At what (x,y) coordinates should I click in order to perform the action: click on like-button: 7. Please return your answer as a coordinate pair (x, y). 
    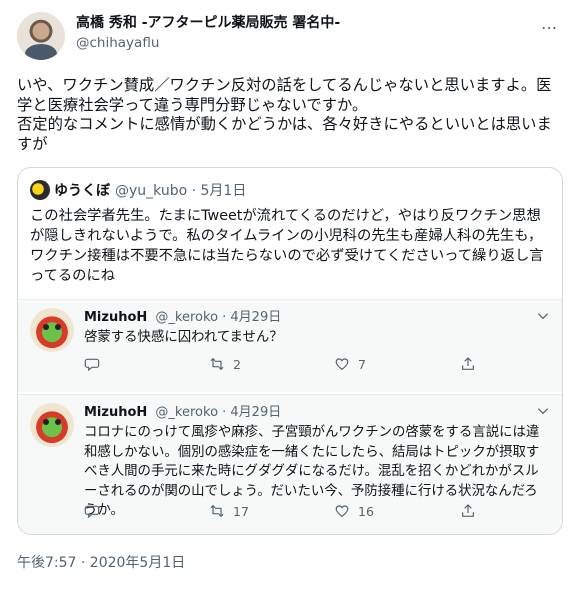
    Looking at the image, I should click on (350, 364).